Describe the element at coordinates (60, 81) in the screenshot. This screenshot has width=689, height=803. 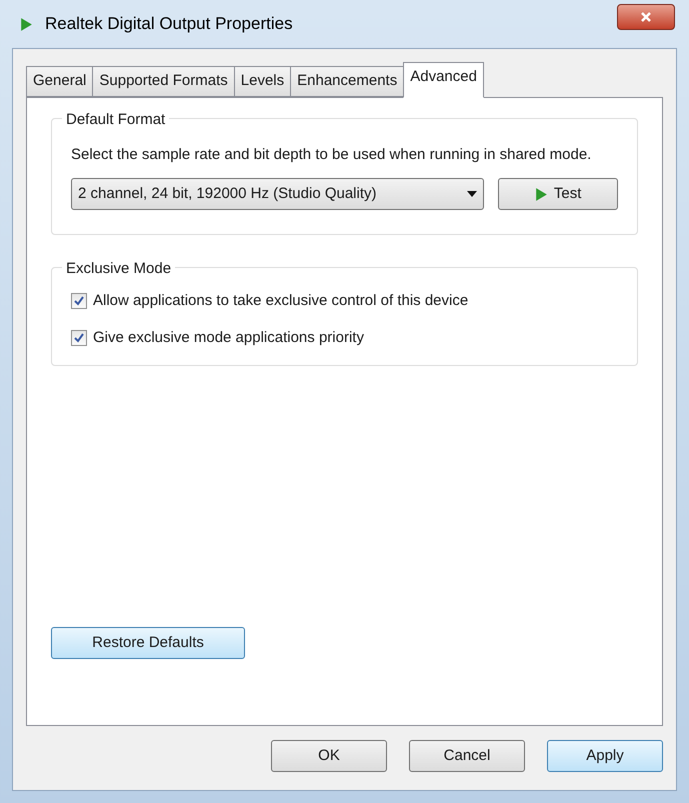
I see `tab: General` at that location.